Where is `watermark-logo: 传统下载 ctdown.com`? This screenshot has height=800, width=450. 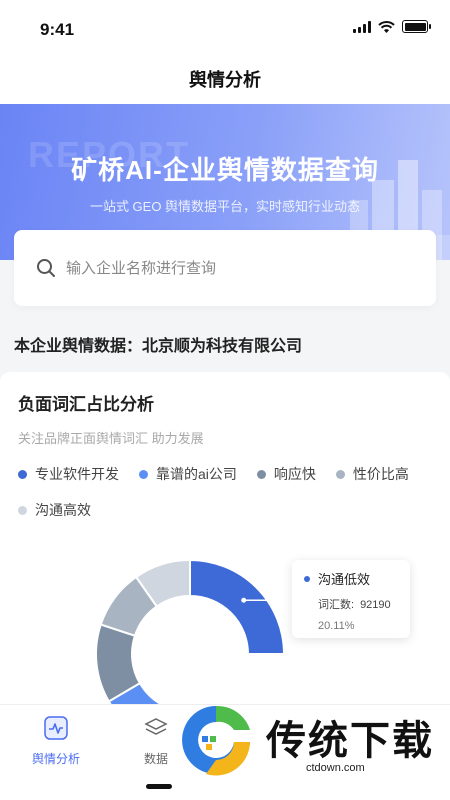 watermark-logo: 传统下载 ctdown.com is located at coordinates (311, 742).